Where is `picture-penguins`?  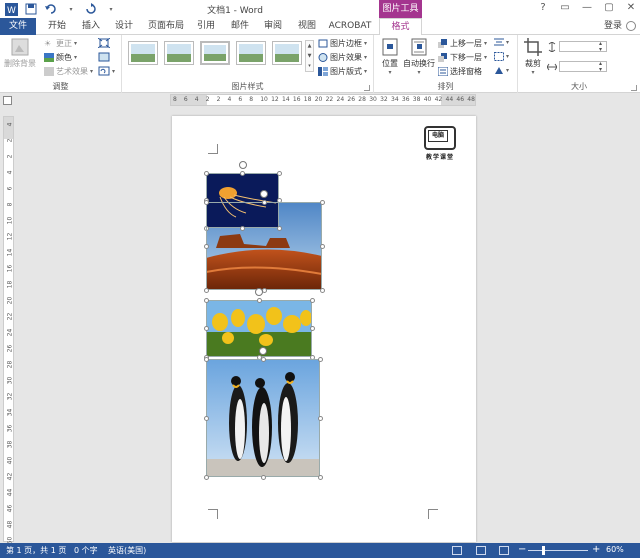 picture-penguins is located at coordinates (263, 418).